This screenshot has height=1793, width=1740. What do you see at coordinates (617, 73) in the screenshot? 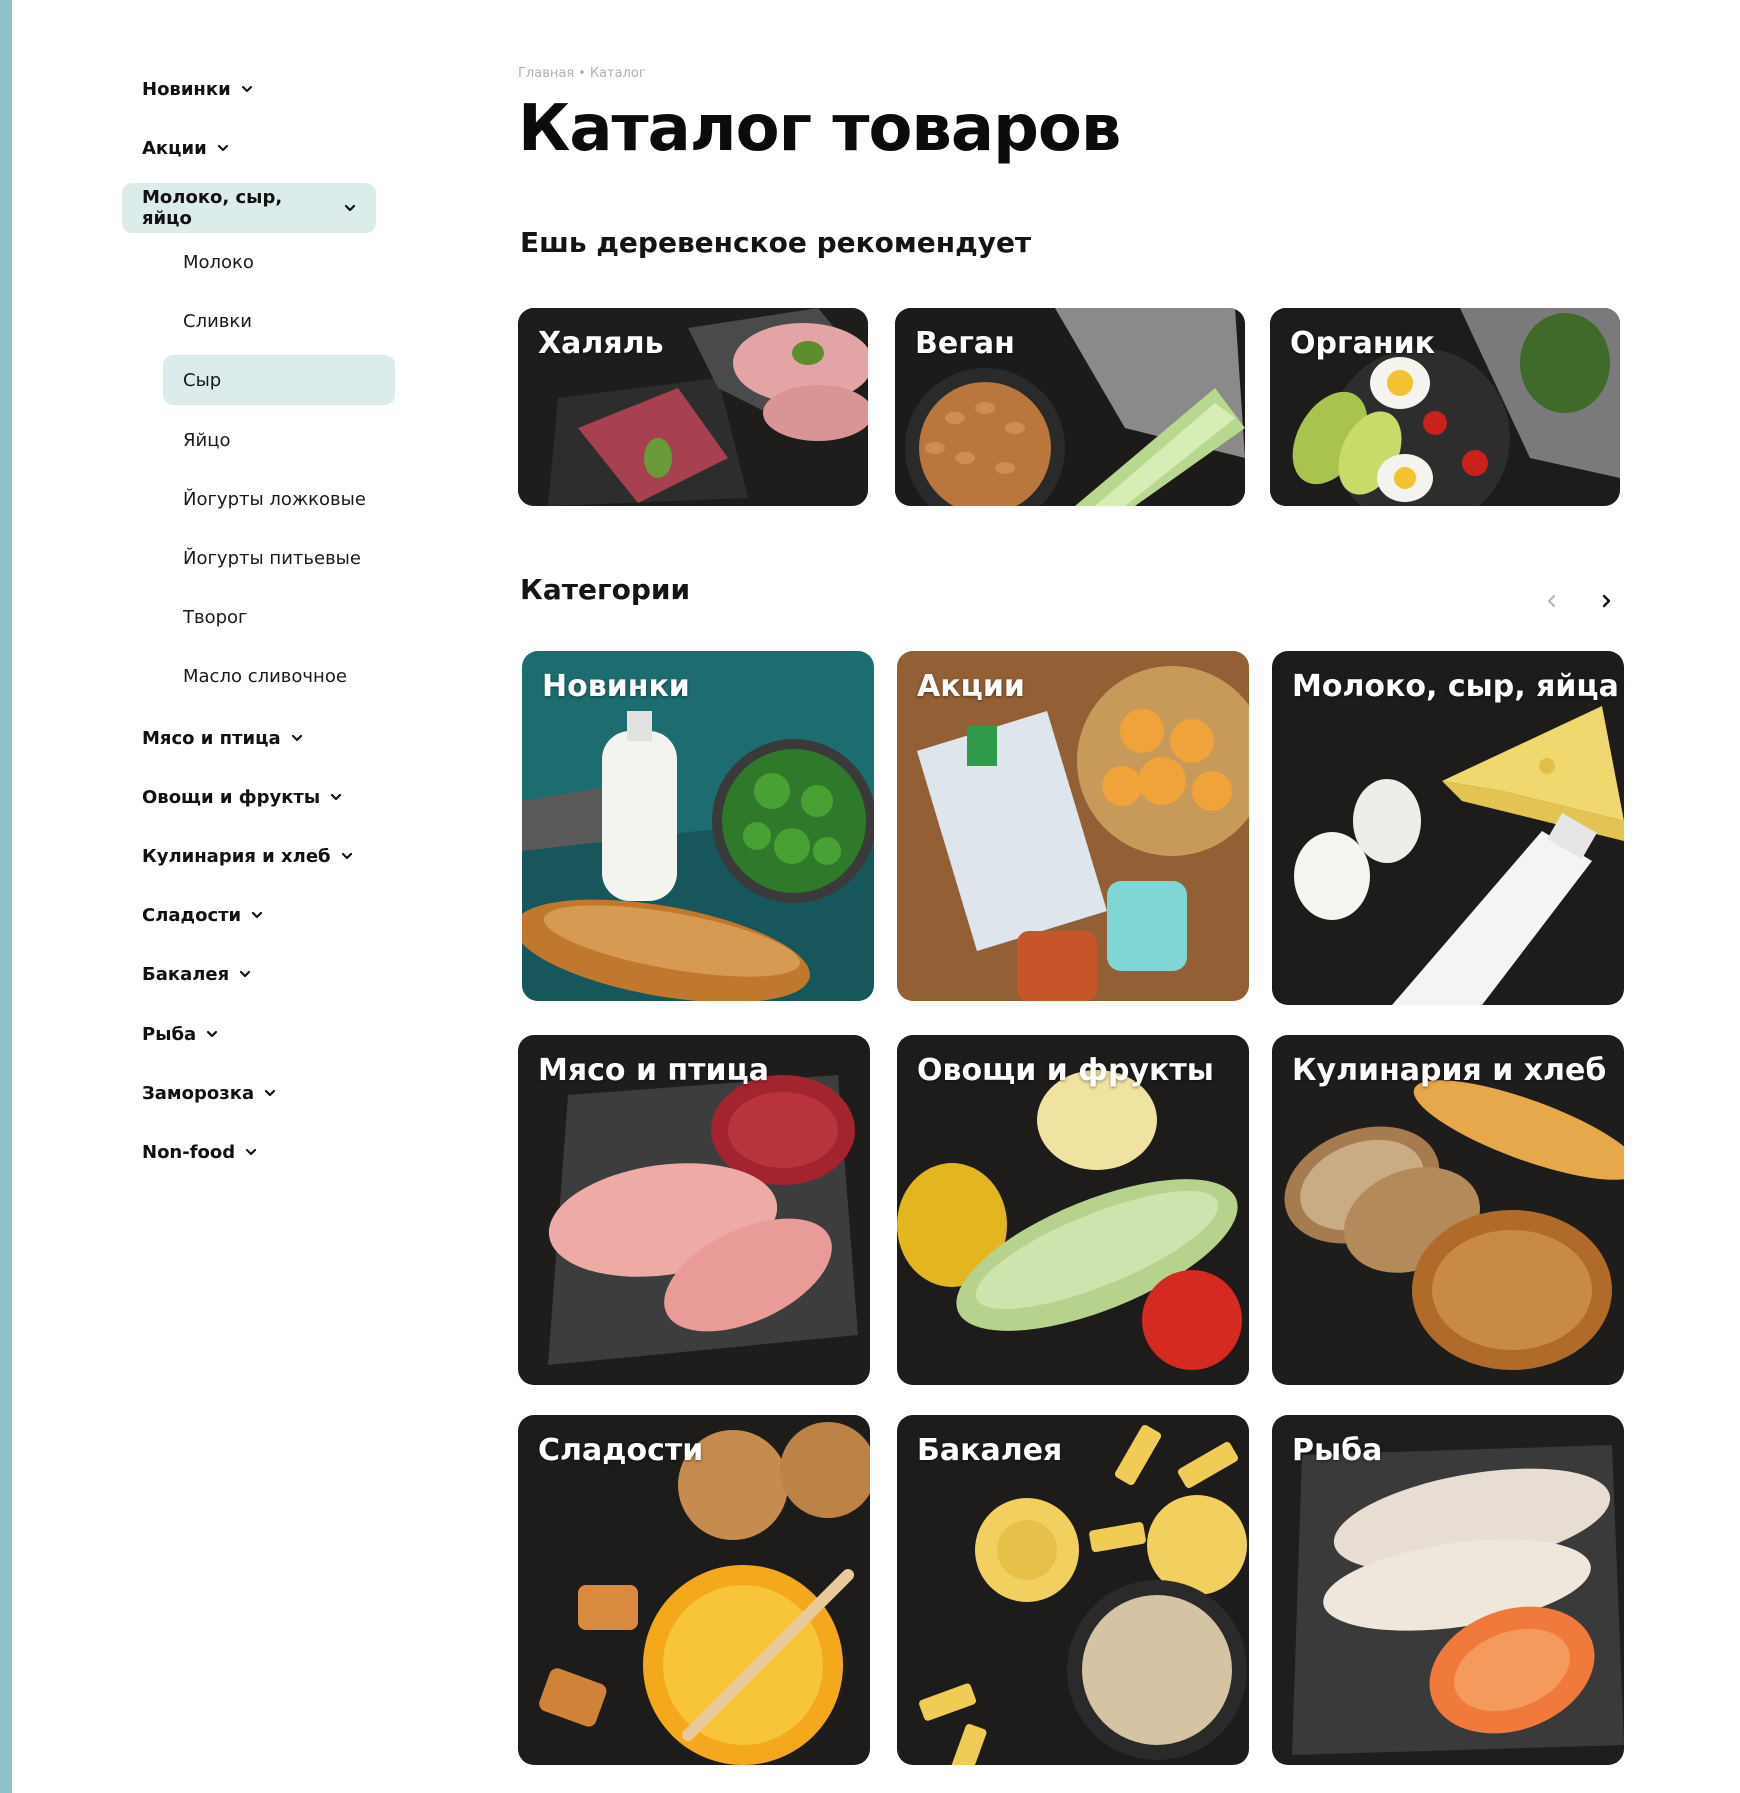
I see `breadcrumb-current: Каталог` at bounding box center [617, 73].